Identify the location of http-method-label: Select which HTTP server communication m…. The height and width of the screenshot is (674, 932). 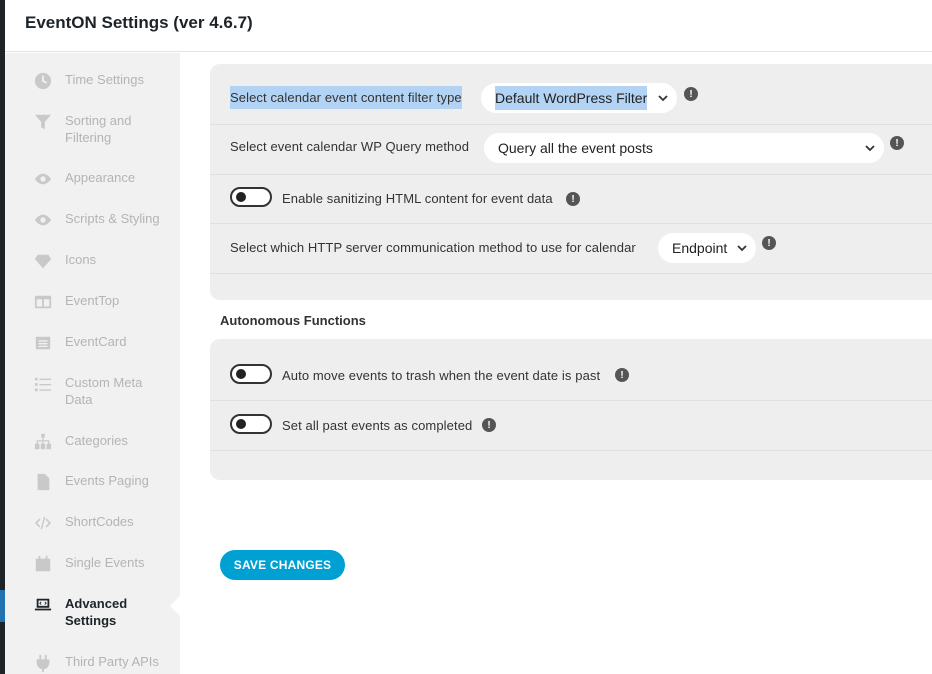
(433, 247).